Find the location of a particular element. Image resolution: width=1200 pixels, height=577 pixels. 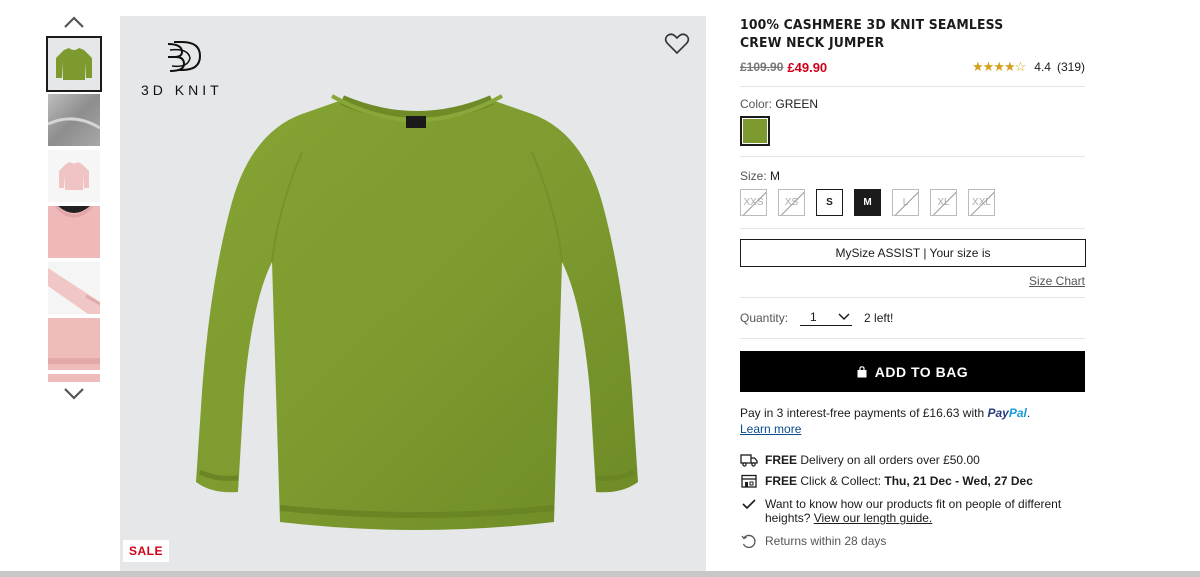

color-value: GREEN is located at coordinates (797, 104).